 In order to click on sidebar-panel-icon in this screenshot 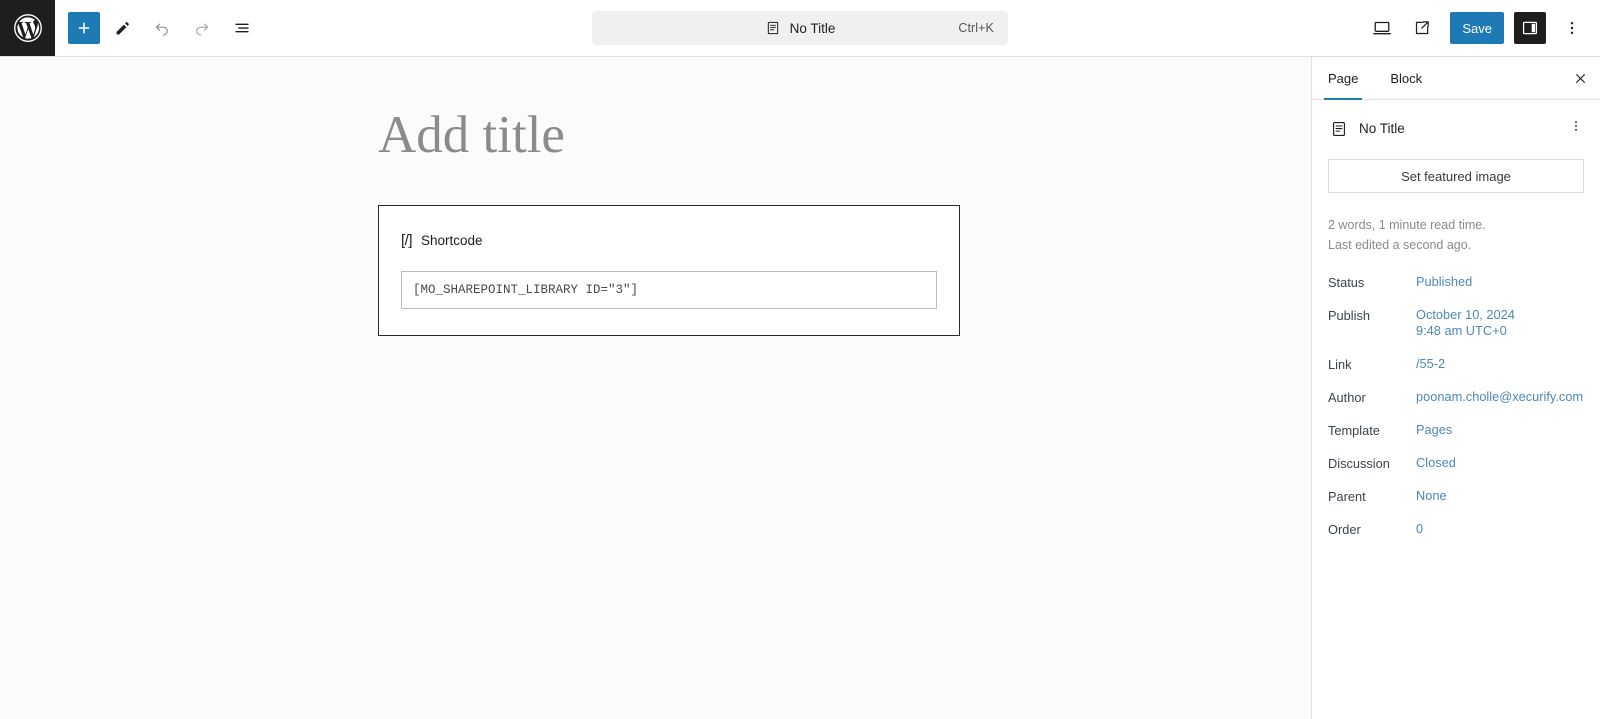, I will do `click(1530, 28)`.